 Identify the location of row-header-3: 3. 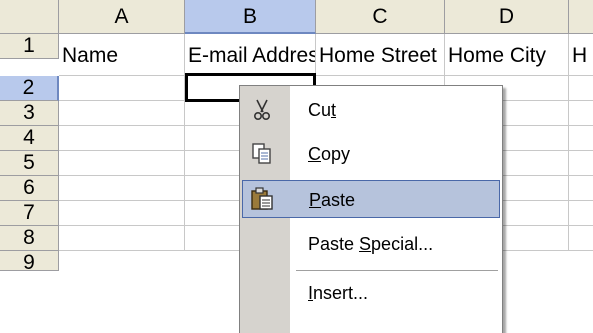
(29, 113).